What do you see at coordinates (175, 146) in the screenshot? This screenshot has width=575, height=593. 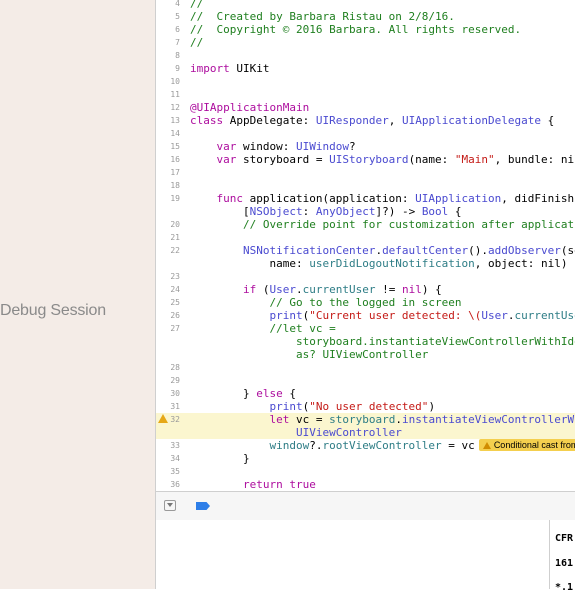 I see `line-number: 15` at bounding box center [175, 146].